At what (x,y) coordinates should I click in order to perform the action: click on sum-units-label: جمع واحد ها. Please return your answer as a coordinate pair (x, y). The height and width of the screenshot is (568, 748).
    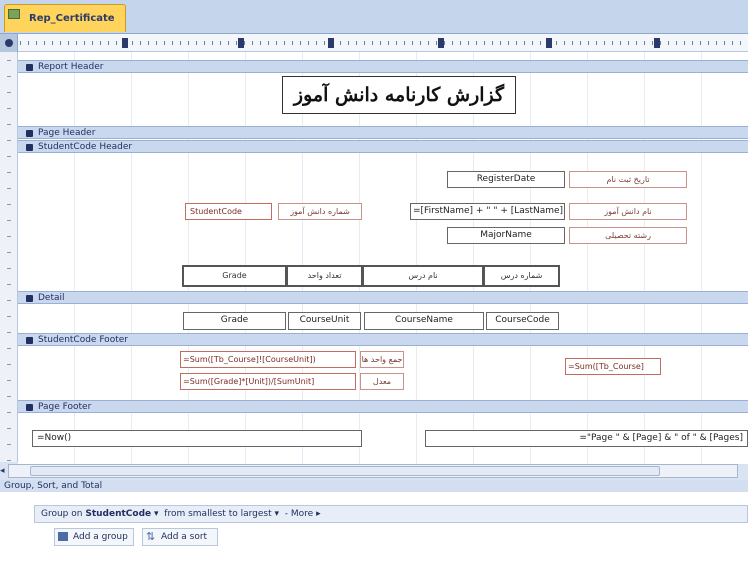
    Looking at the image, I should click on (382, 359).